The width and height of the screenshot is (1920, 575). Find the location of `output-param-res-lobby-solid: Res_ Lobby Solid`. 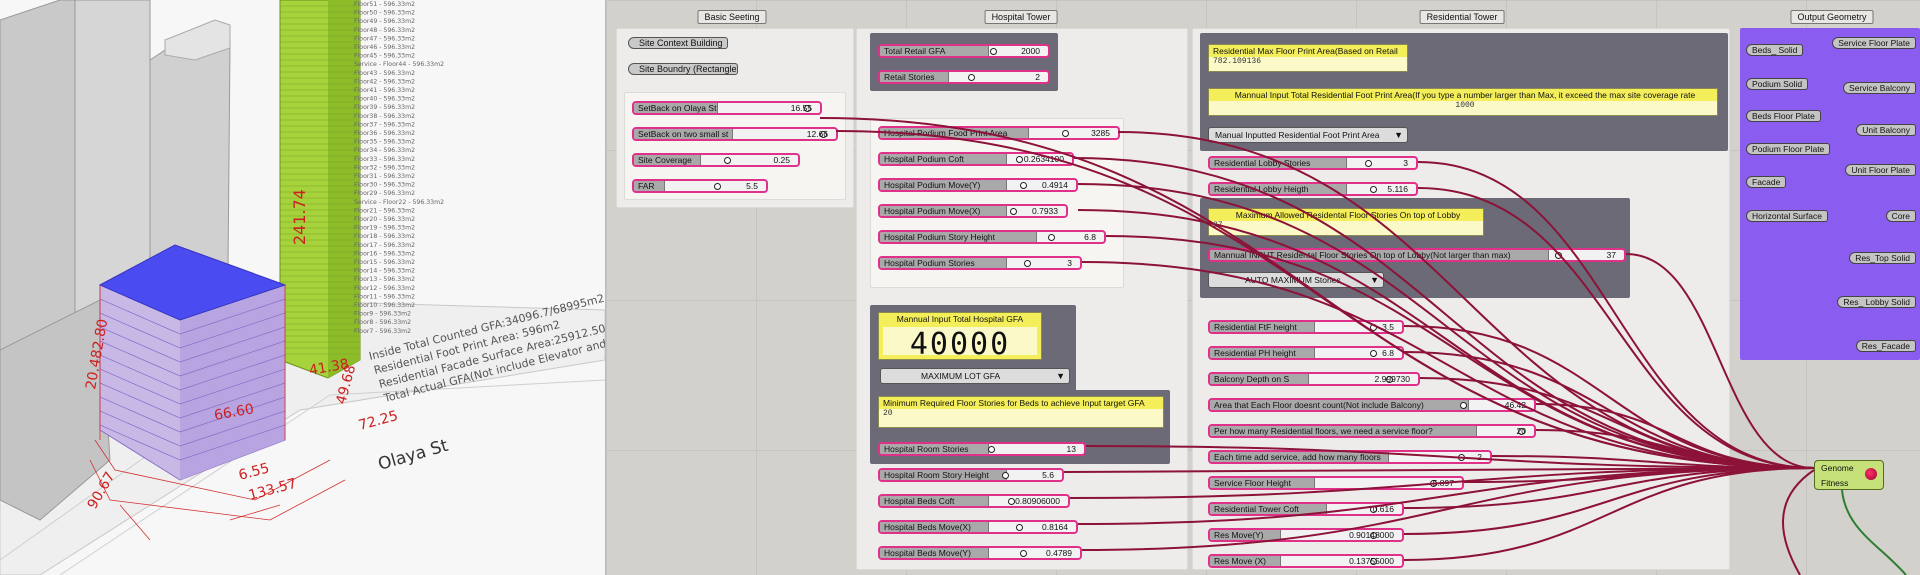

output-param-res-lobby-solid: Res_ Lobby Solid is located at coordinates (1876, 302).